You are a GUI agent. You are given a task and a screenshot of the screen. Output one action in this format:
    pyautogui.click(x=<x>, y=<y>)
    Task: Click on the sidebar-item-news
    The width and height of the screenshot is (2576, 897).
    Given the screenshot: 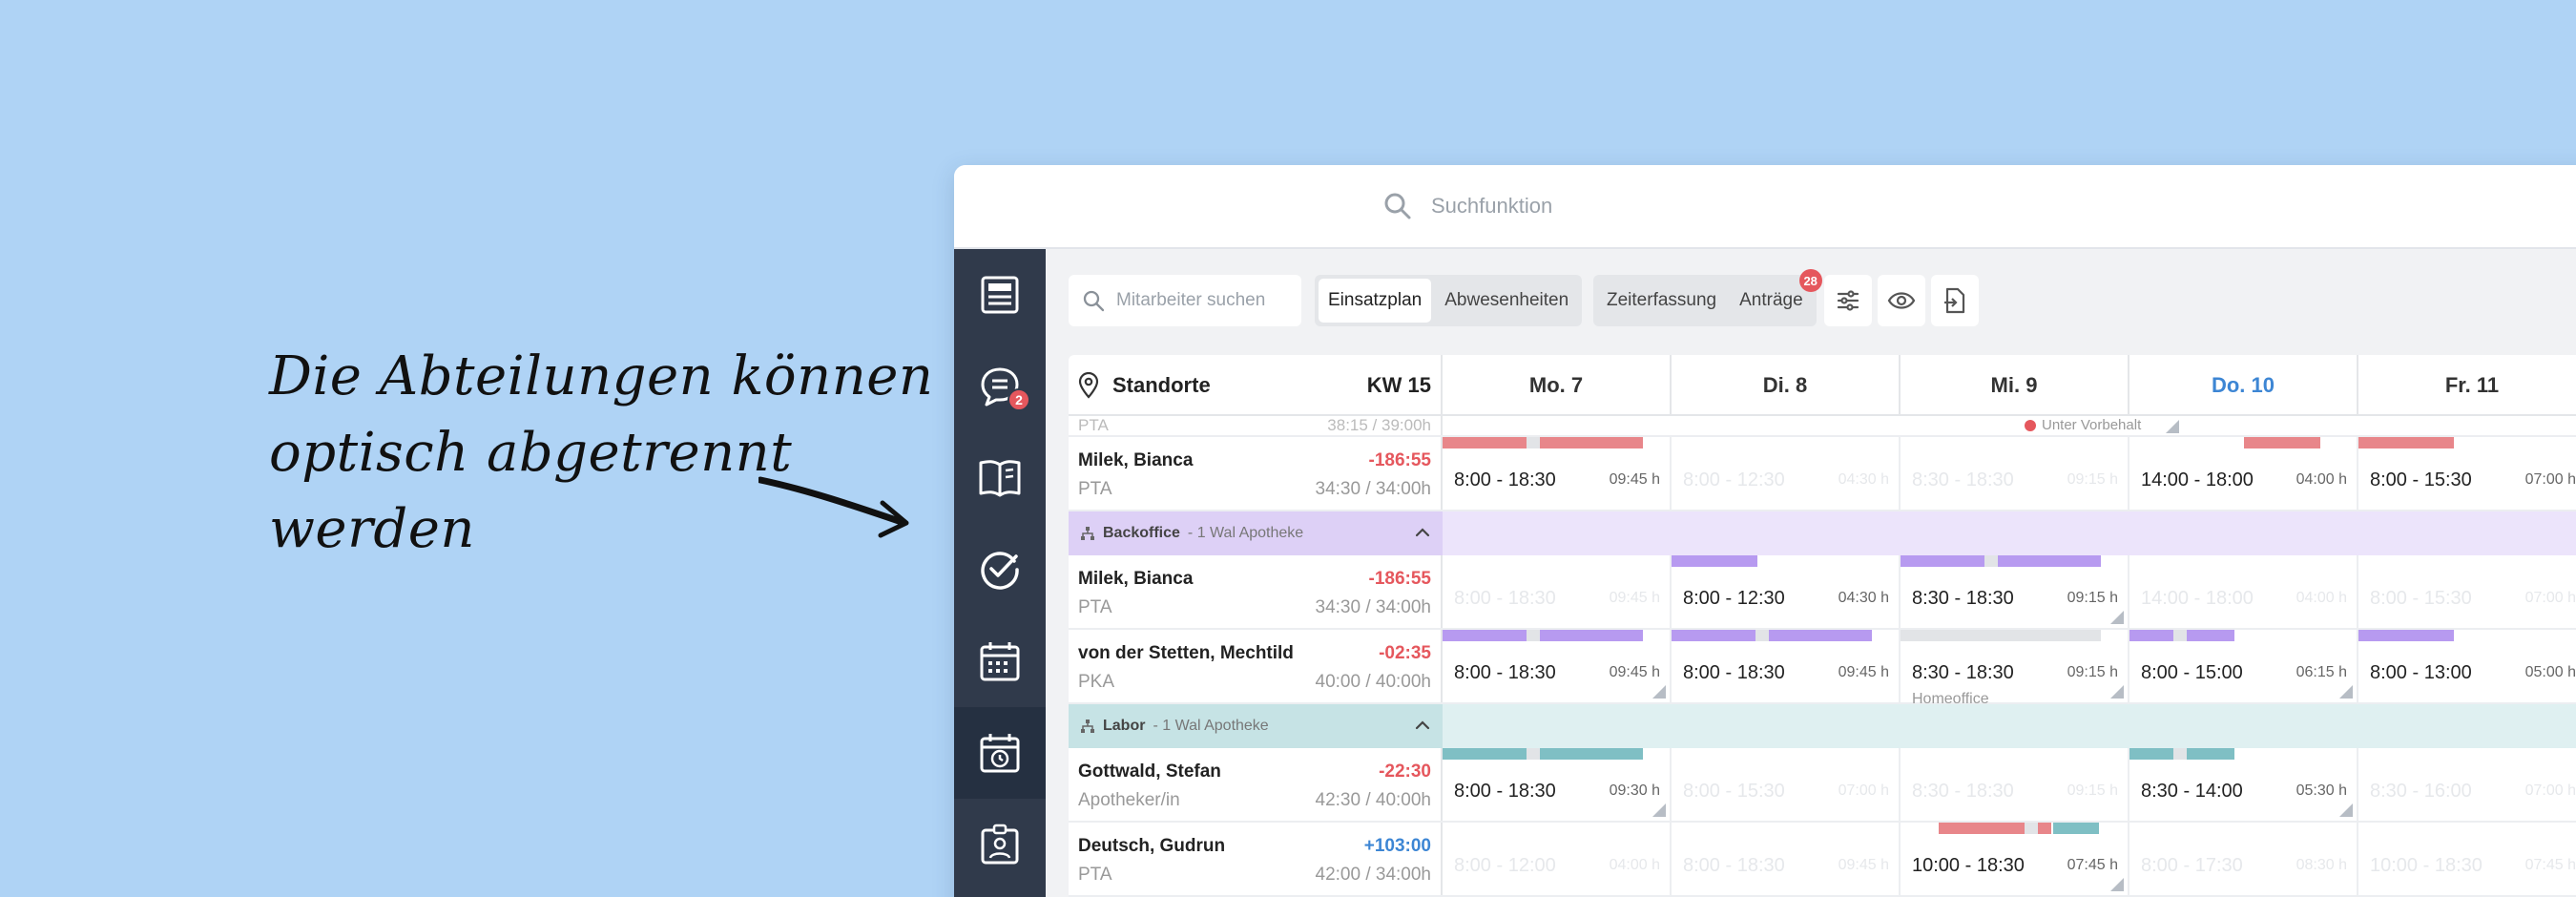 What is the action you would take?
    pyautogui.click(x=1000, y=295)
    